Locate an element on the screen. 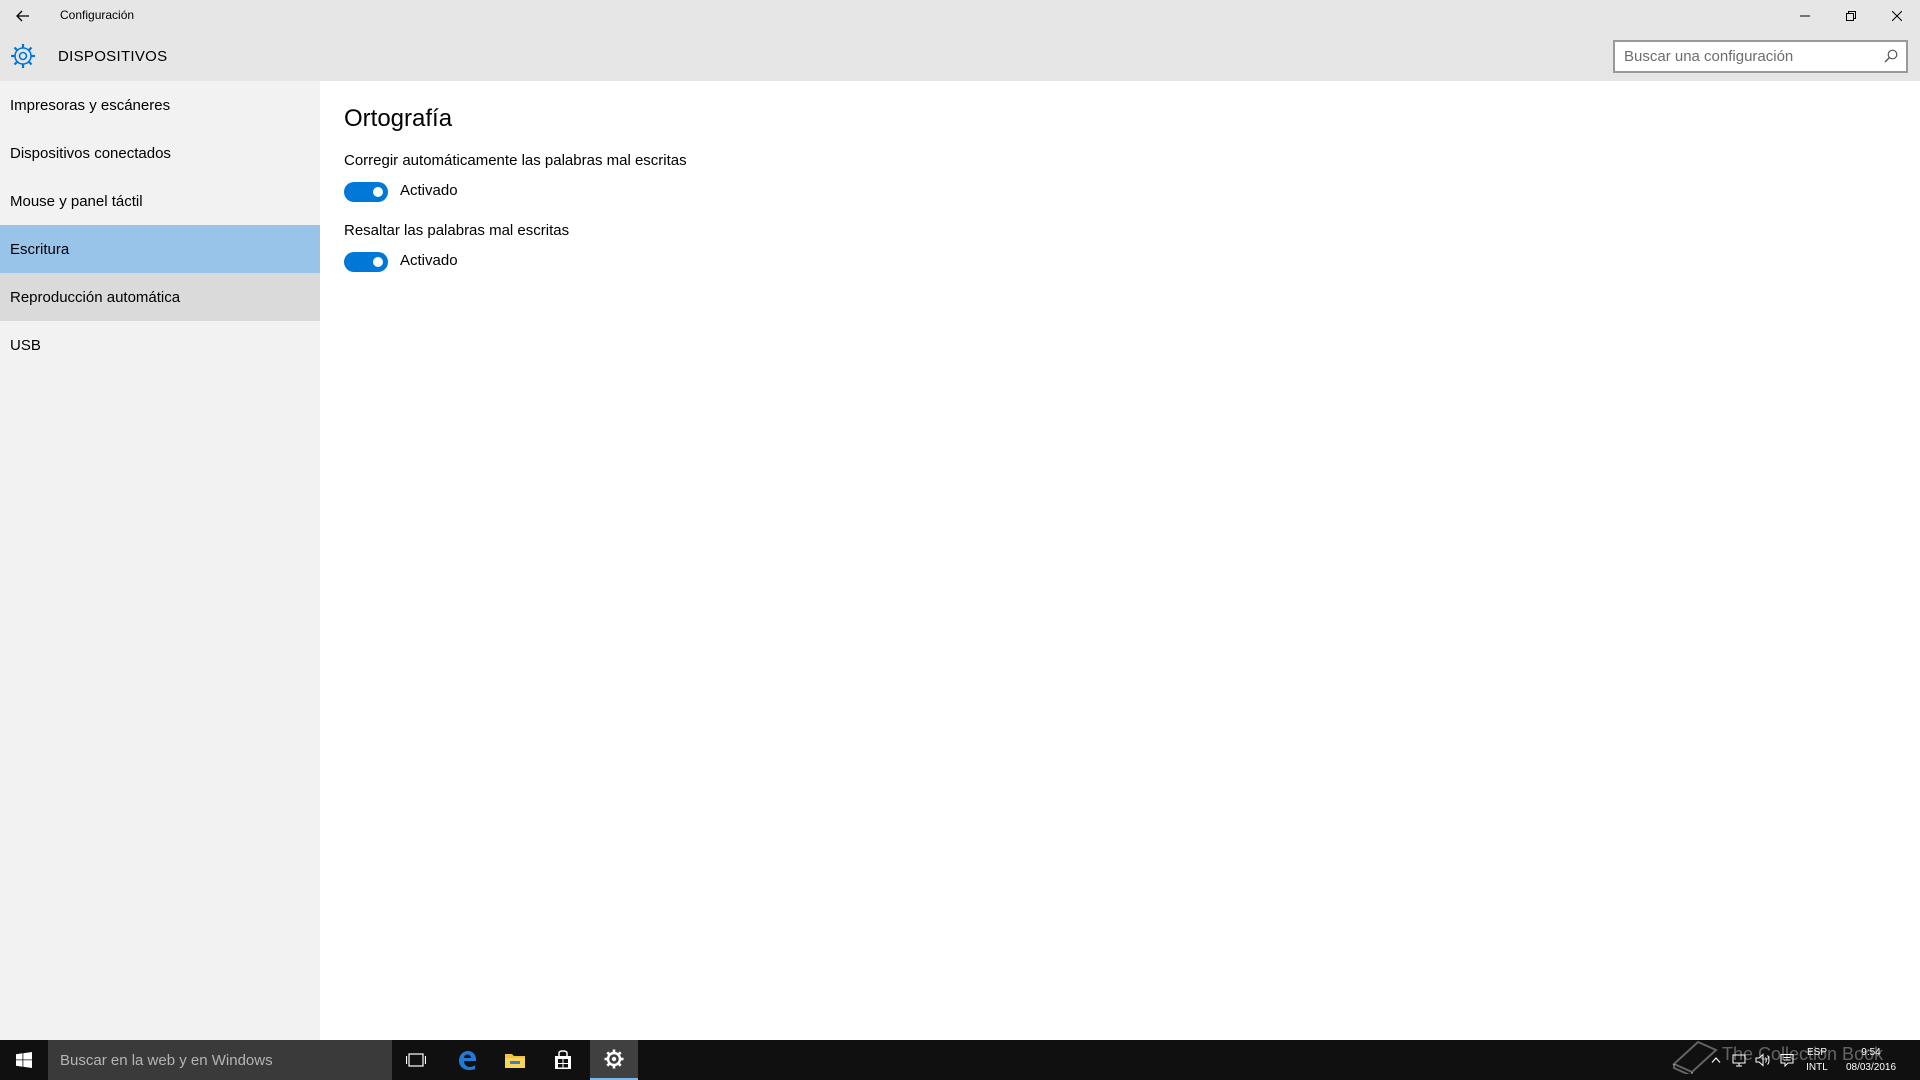 The height and width of the screenshot is (1080, 1920). back-button is located at coordinates (23, 15).